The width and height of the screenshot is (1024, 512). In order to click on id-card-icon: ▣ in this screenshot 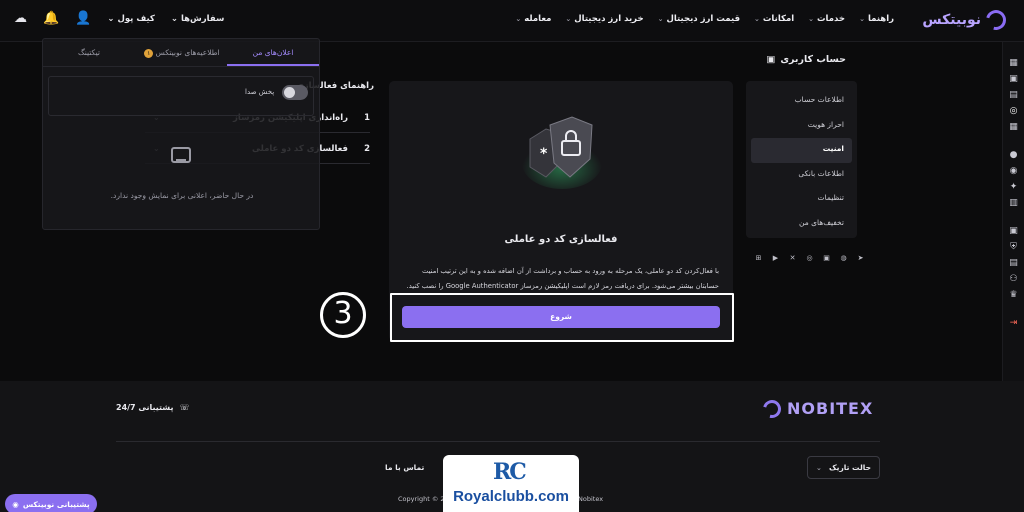, I will do `click(1014, 231)`.